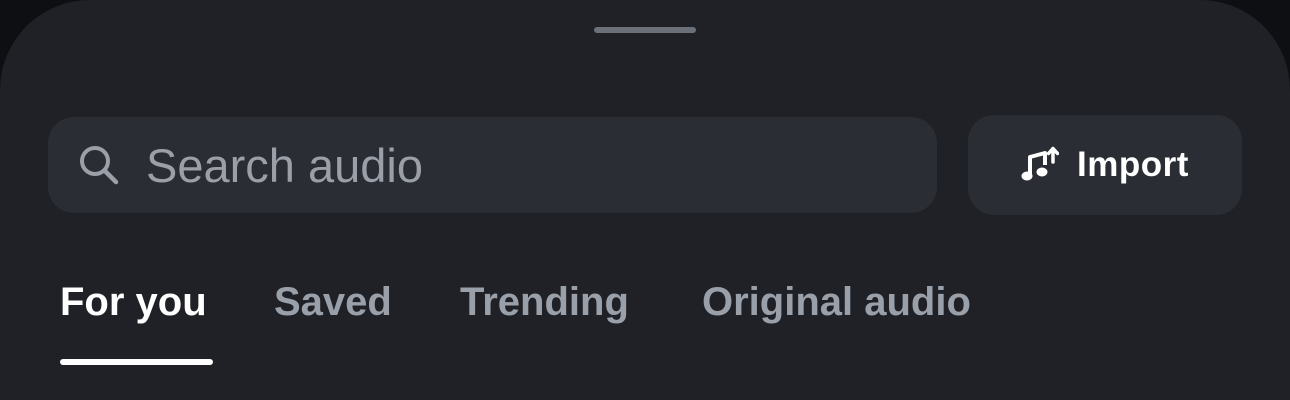 The width and height of the screenshot is (1290, 400). I want to click on sheet-grabber-handle, so click(645, 30).